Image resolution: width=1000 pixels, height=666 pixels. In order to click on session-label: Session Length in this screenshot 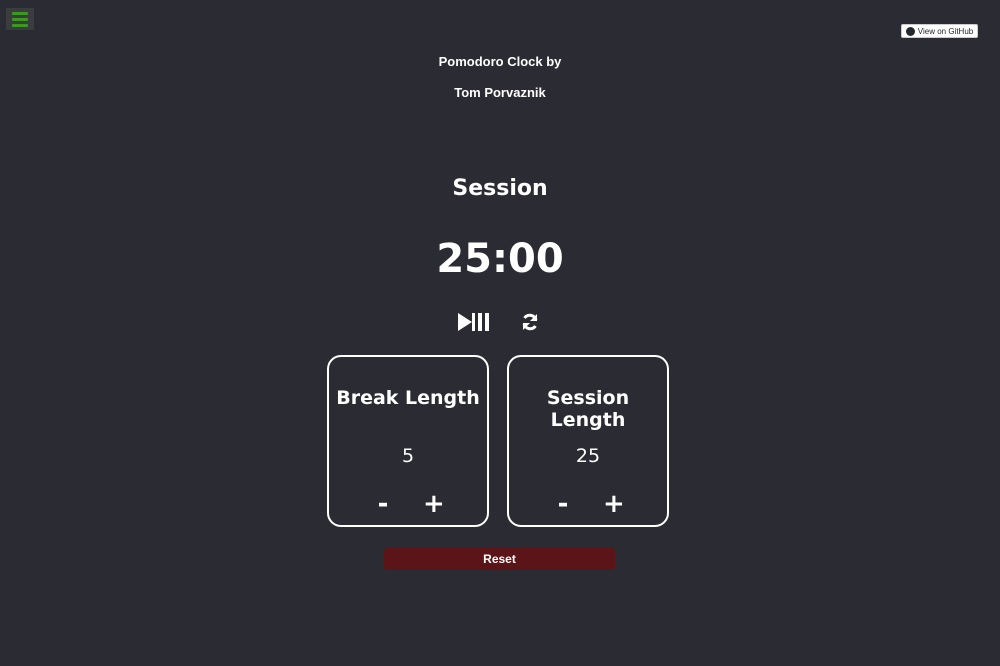, I will do `click(588, 409)`.